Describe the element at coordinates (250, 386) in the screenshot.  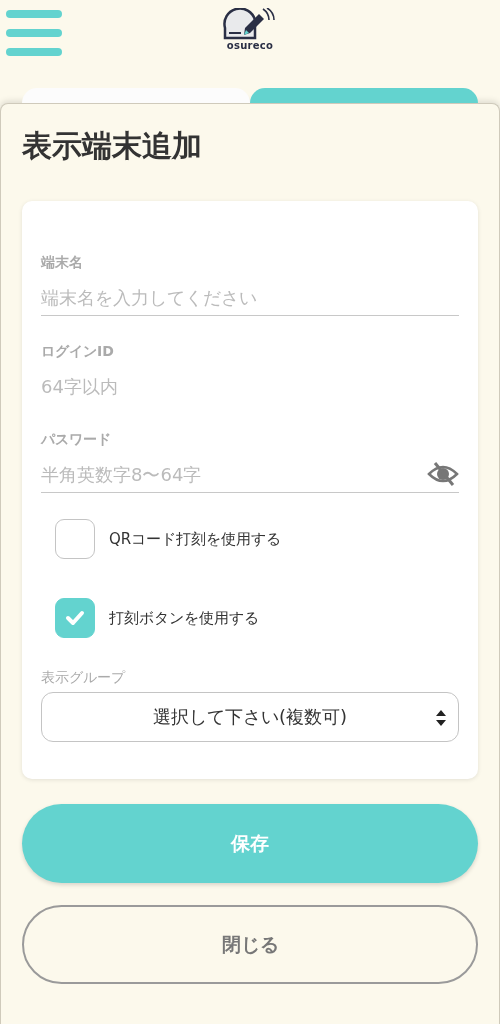
I see `input-field: 64字以内` at that location.